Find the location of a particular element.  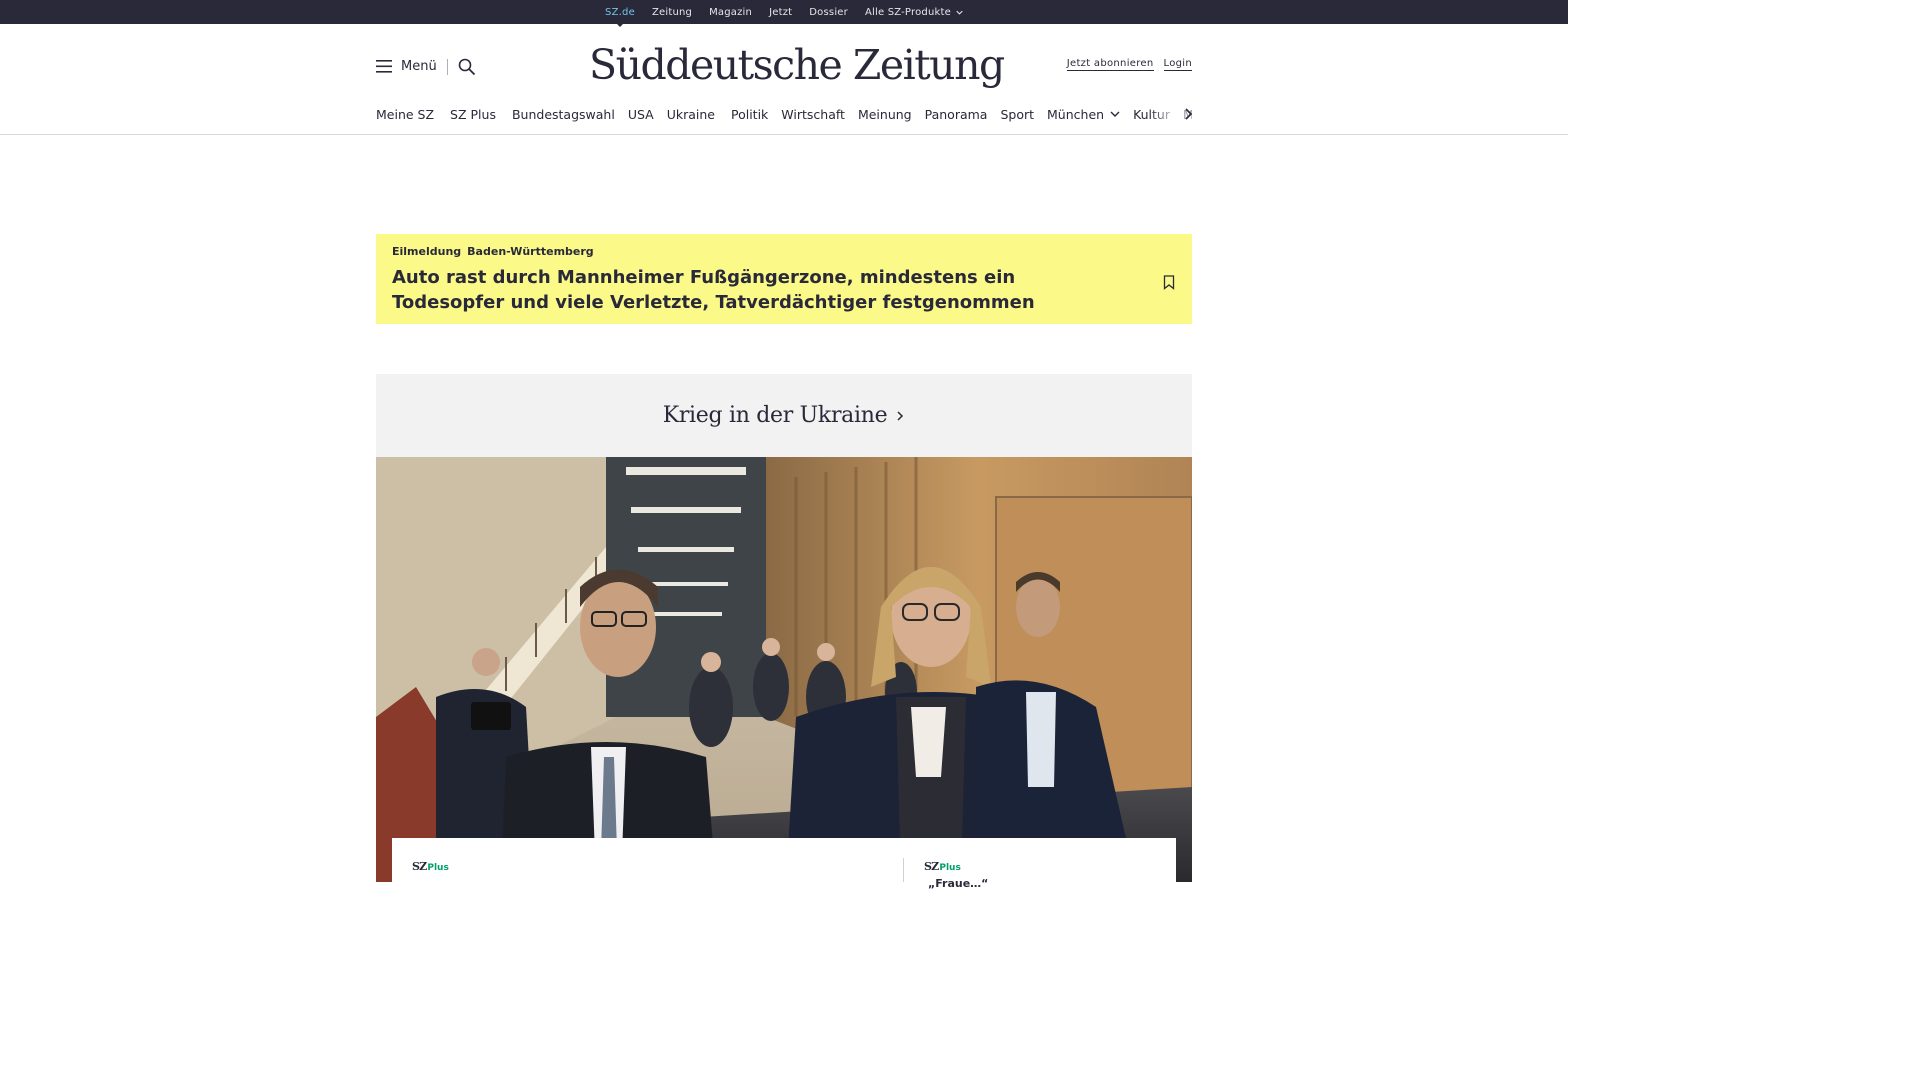

search-icon is located at coordinates (467, 67).